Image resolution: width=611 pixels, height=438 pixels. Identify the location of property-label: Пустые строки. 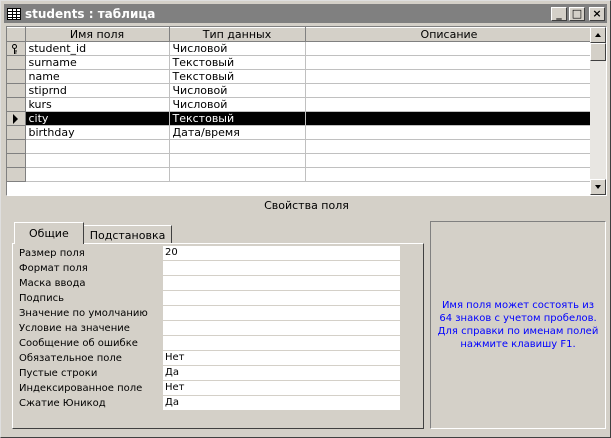
(58, 373).